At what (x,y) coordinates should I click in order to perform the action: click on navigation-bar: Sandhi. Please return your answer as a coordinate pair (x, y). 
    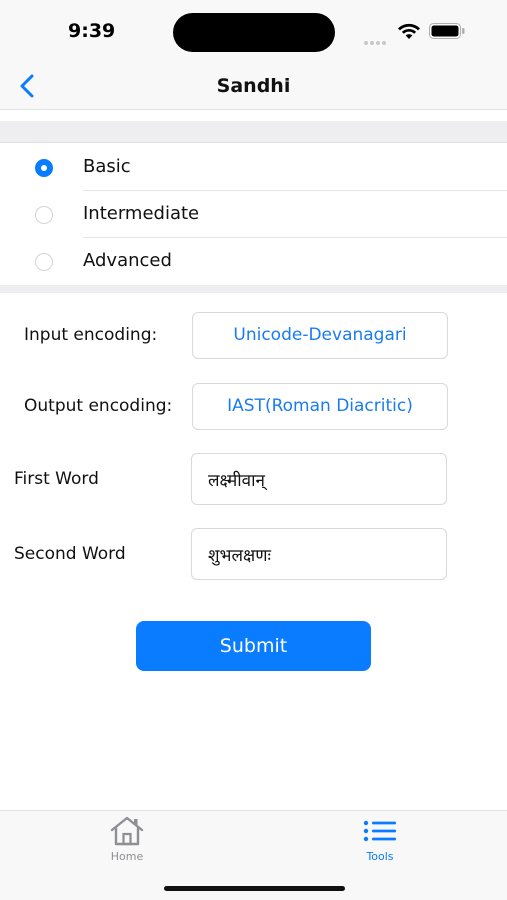
    Looking at the image, I should click on (253, 86).